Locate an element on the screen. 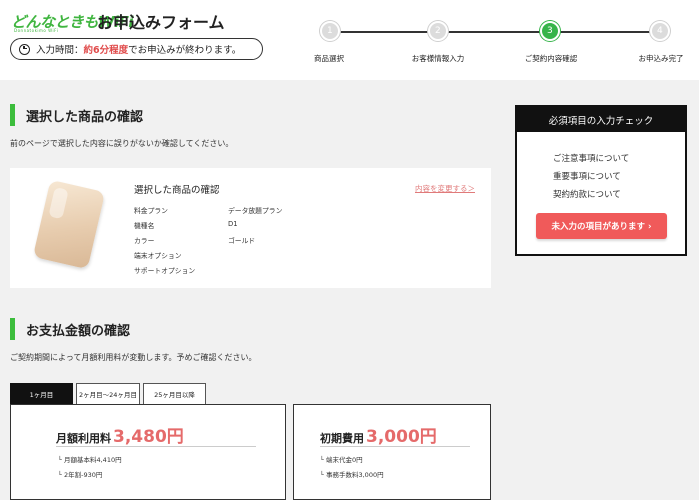 This screenshot has height=500, width=699. admin-fee: └ 事務手数料3,000円 is located at coordinates (352, 475).